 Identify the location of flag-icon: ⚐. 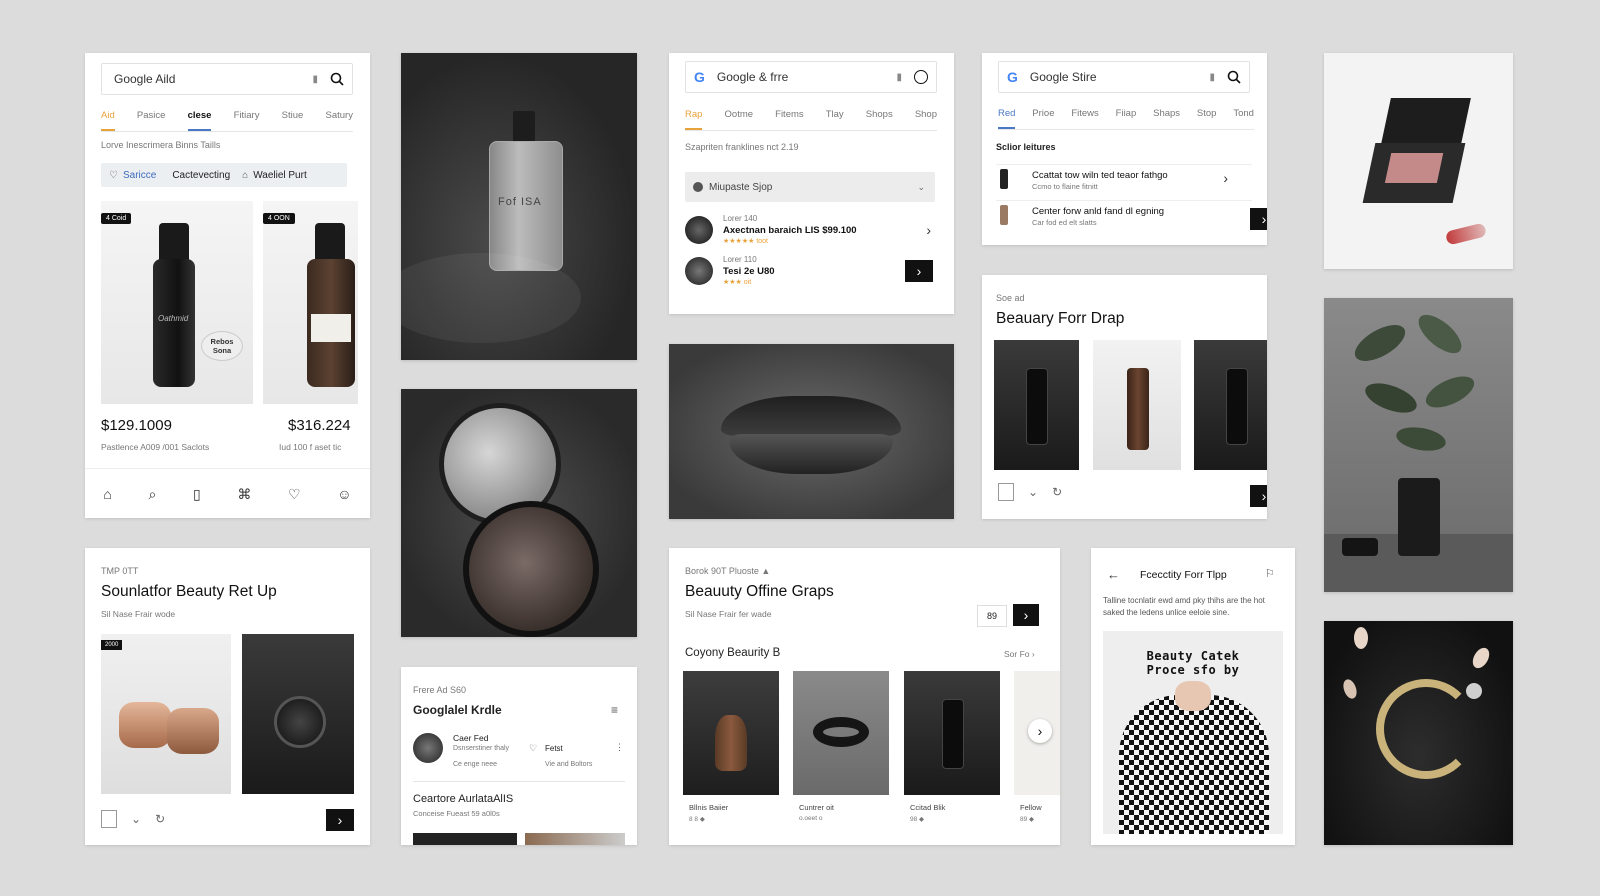
(1270, 573).